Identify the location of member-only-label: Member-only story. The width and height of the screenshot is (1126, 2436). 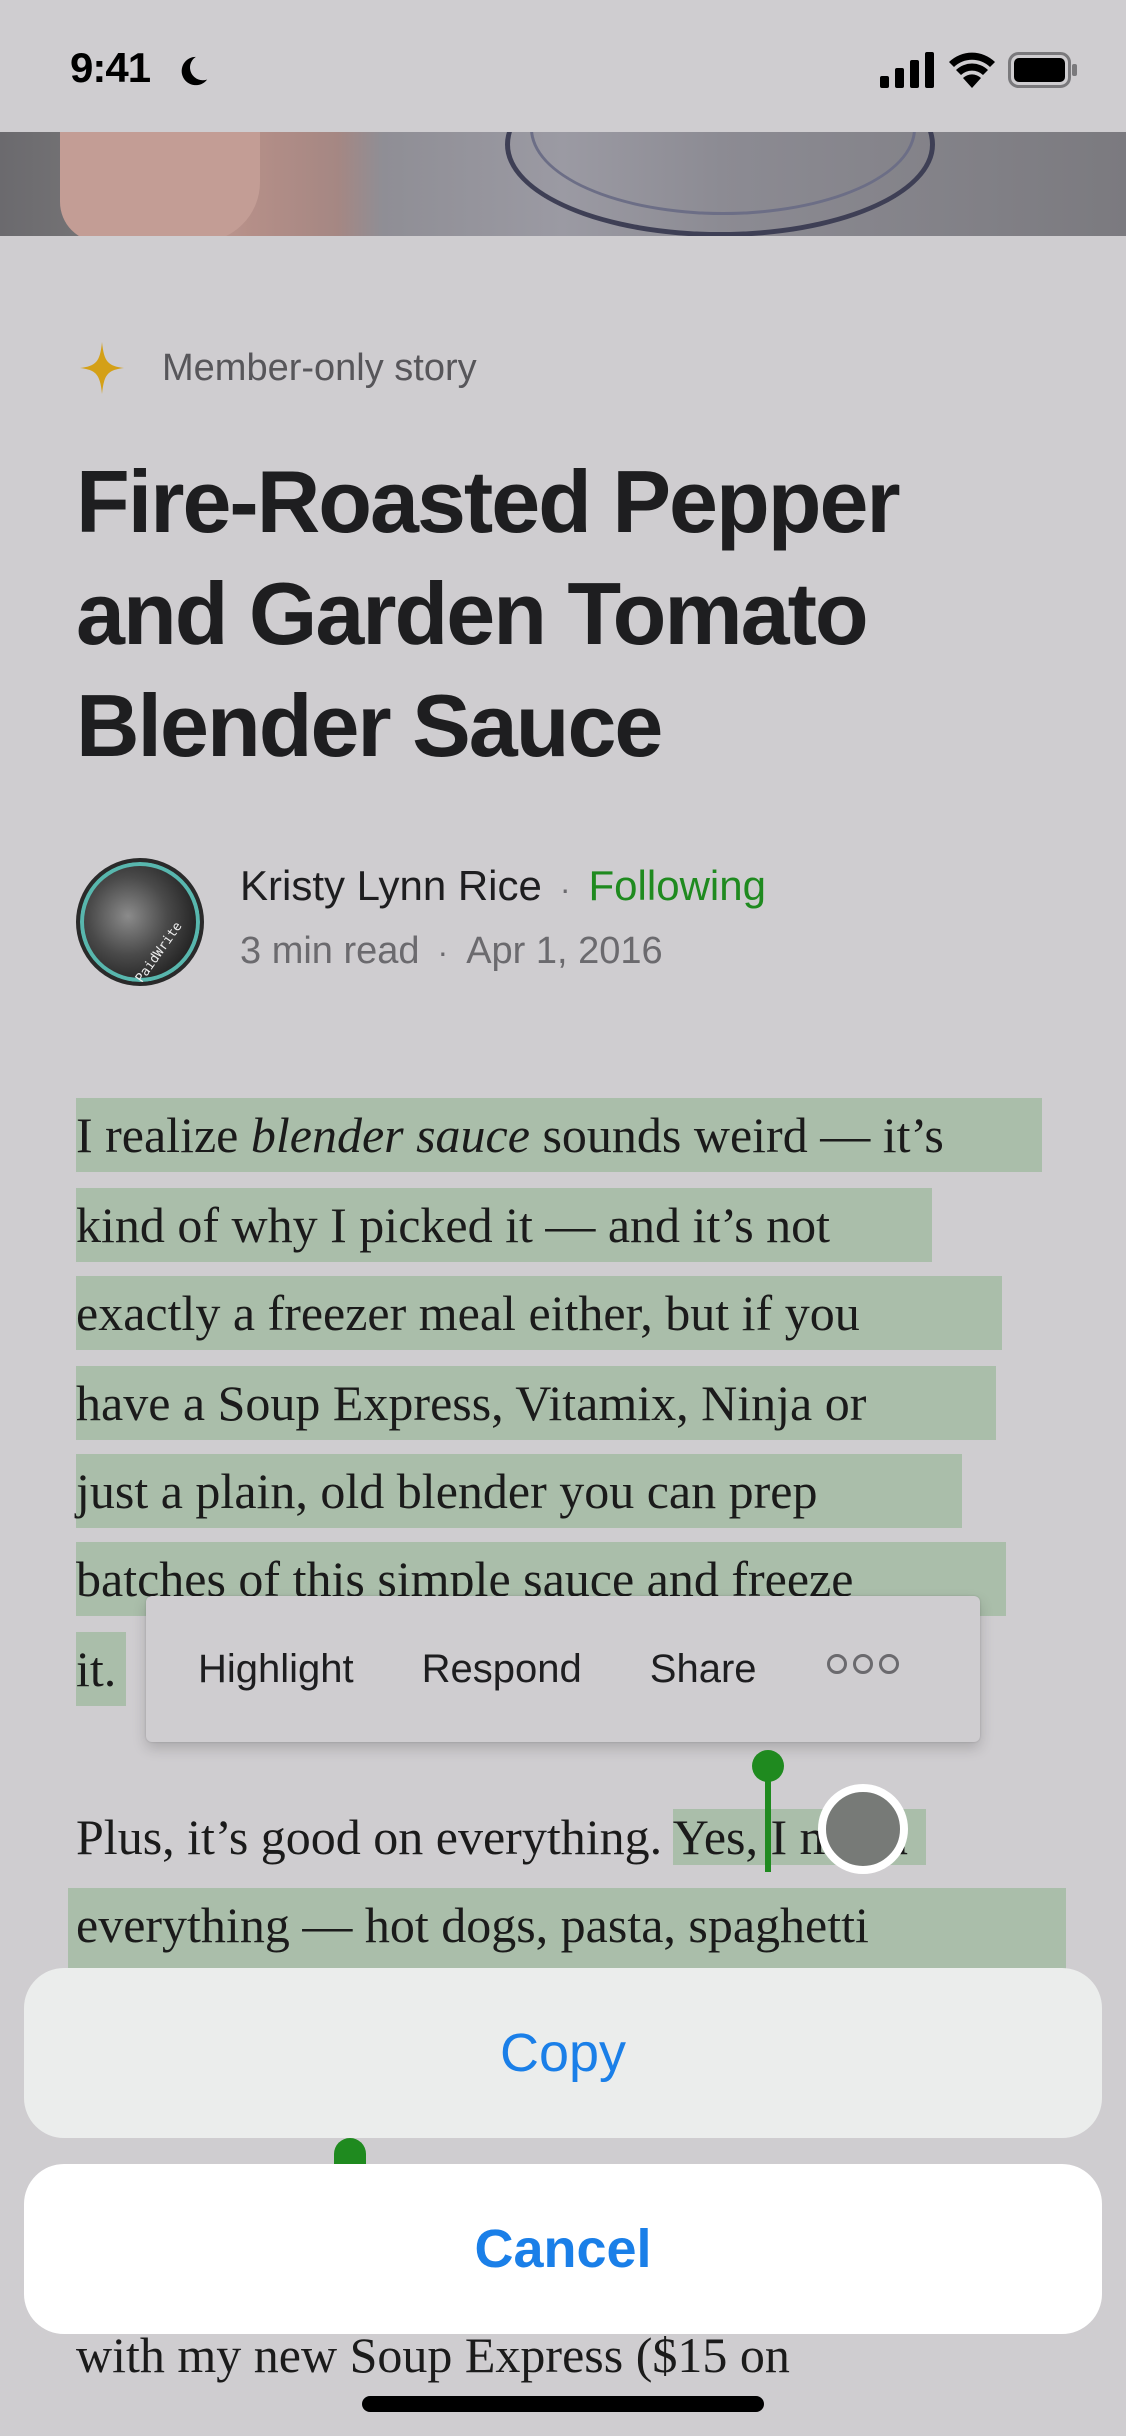
(319, 367).